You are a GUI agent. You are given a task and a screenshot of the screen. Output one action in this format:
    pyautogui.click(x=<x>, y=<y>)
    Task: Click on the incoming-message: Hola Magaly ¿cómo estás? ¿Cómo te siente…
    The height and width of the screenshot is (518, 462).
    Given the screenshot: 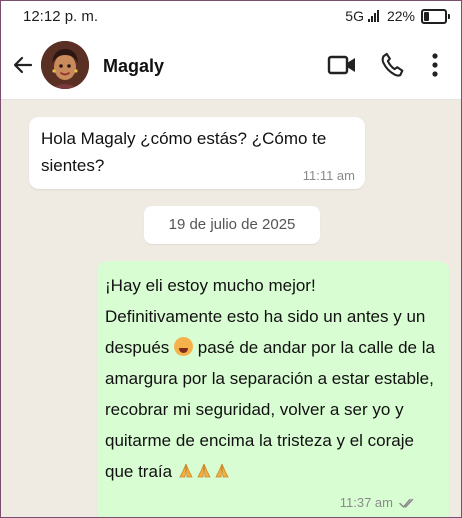 What is the action you would take?
    pyautogui.click(x=197, y=153)
    